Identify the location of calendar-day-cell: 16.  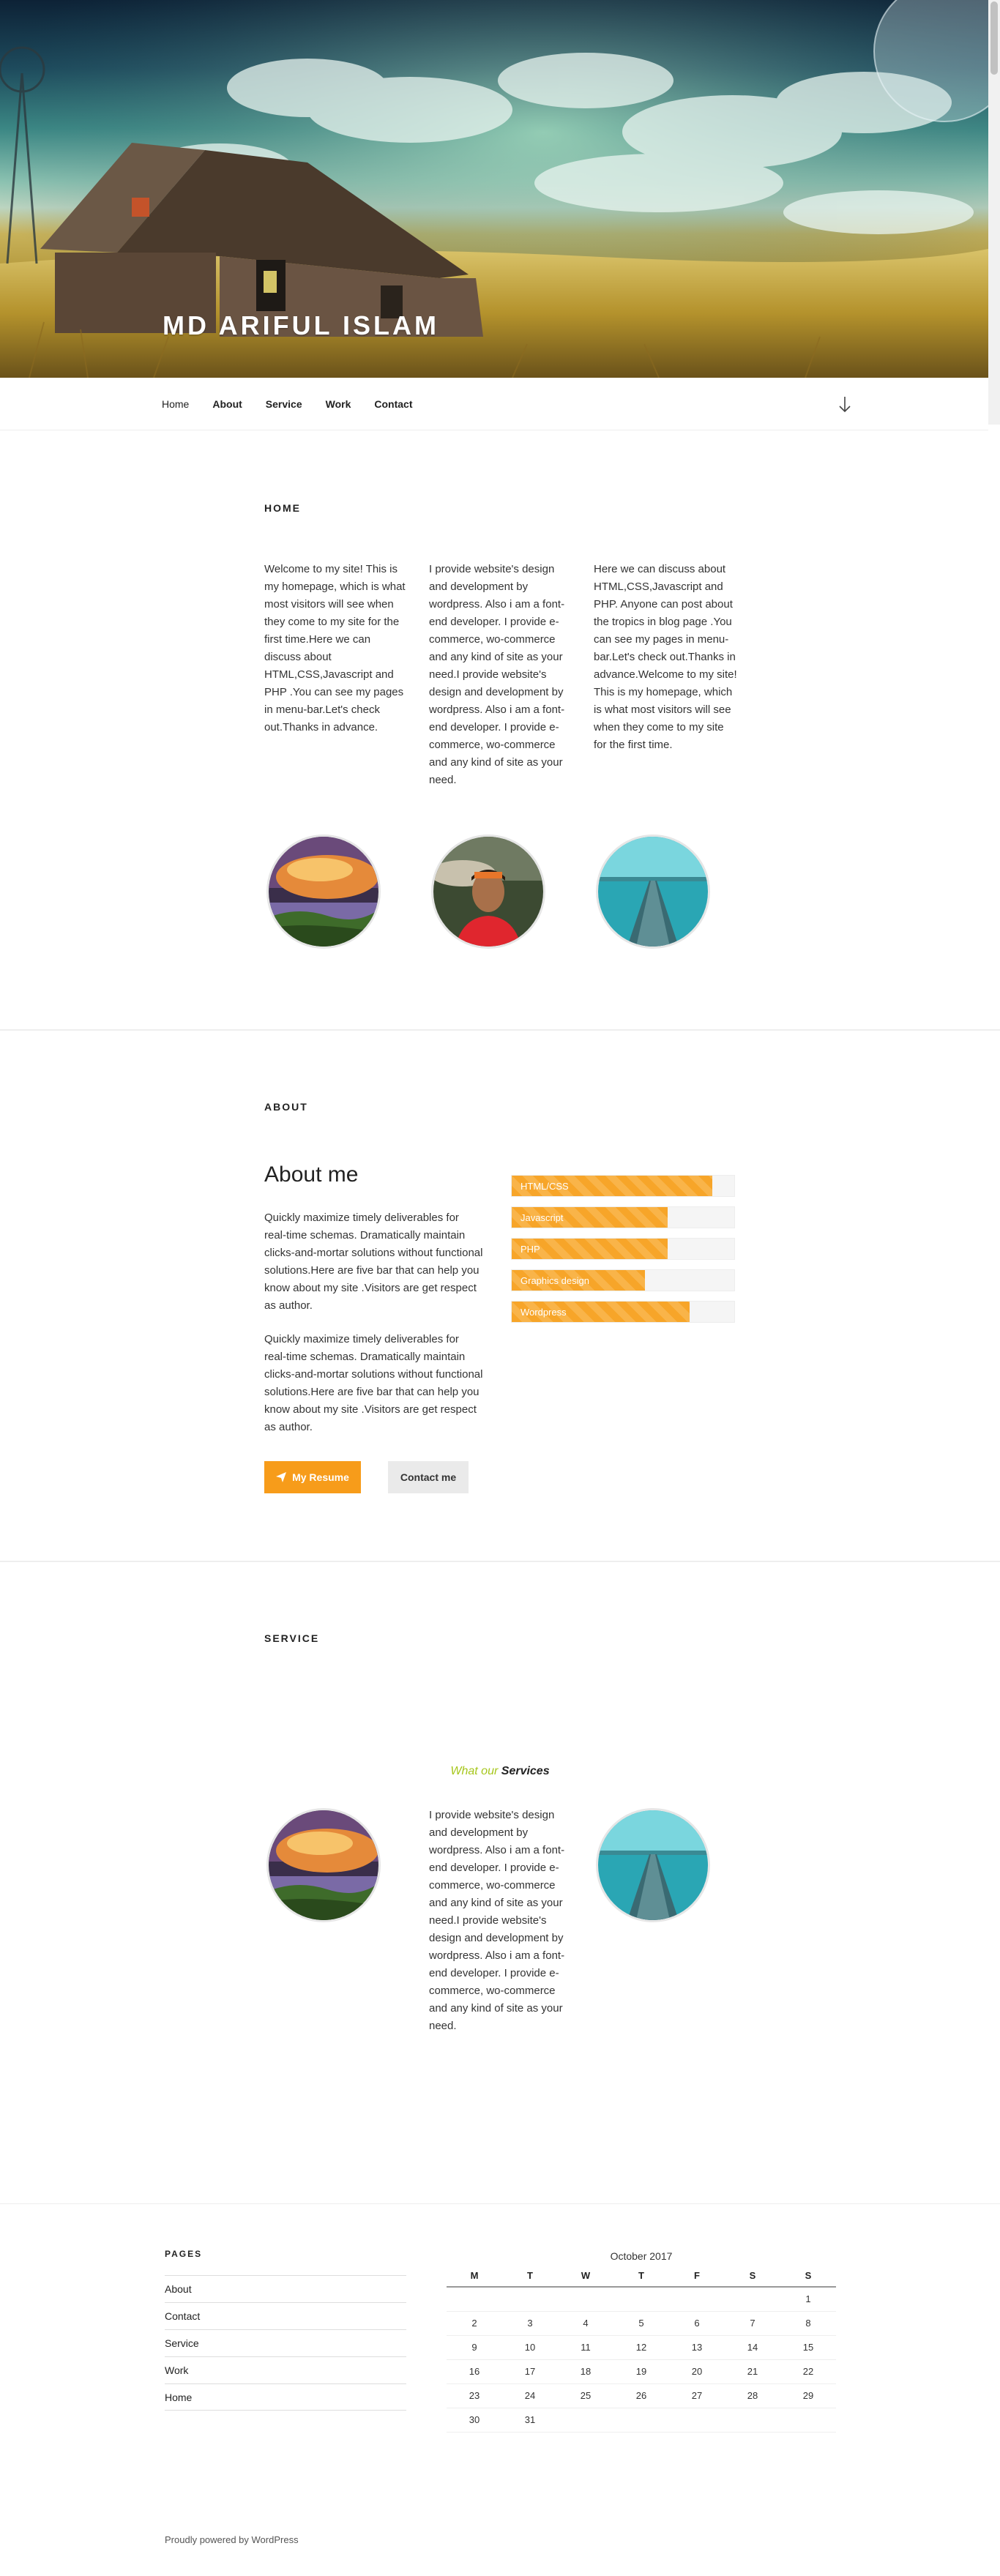
(475, 2371).